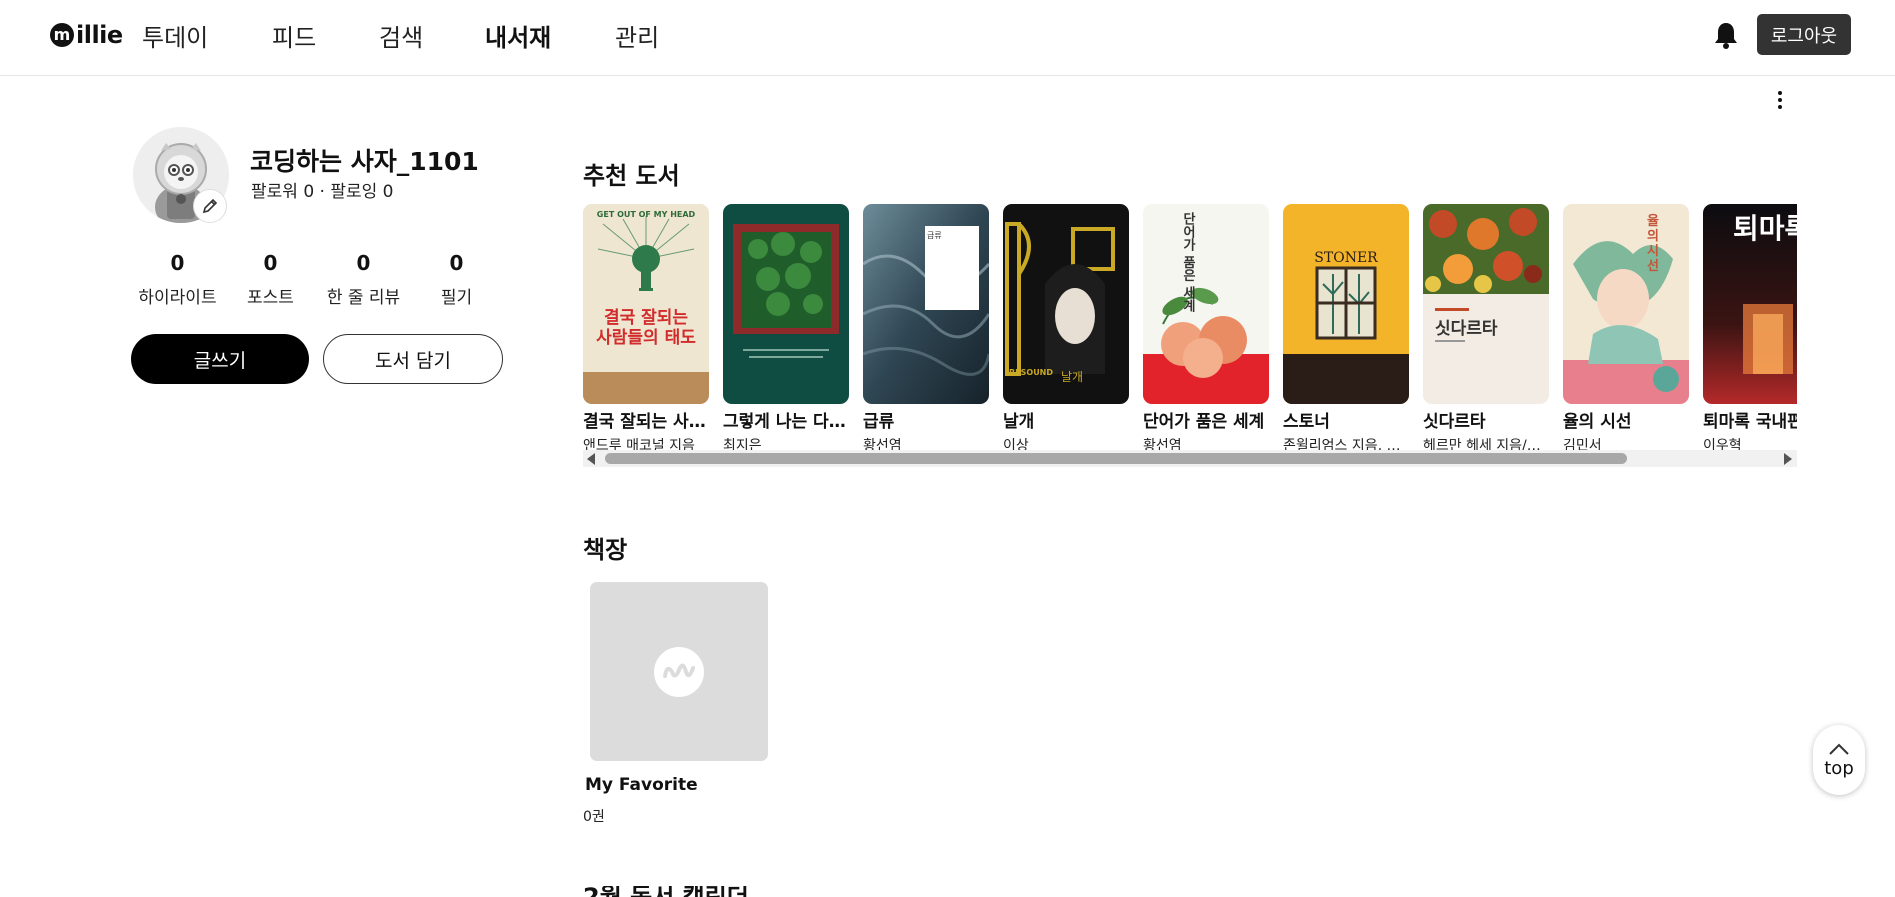  I want to click on book-cover: STONER, so click(1346, 304).